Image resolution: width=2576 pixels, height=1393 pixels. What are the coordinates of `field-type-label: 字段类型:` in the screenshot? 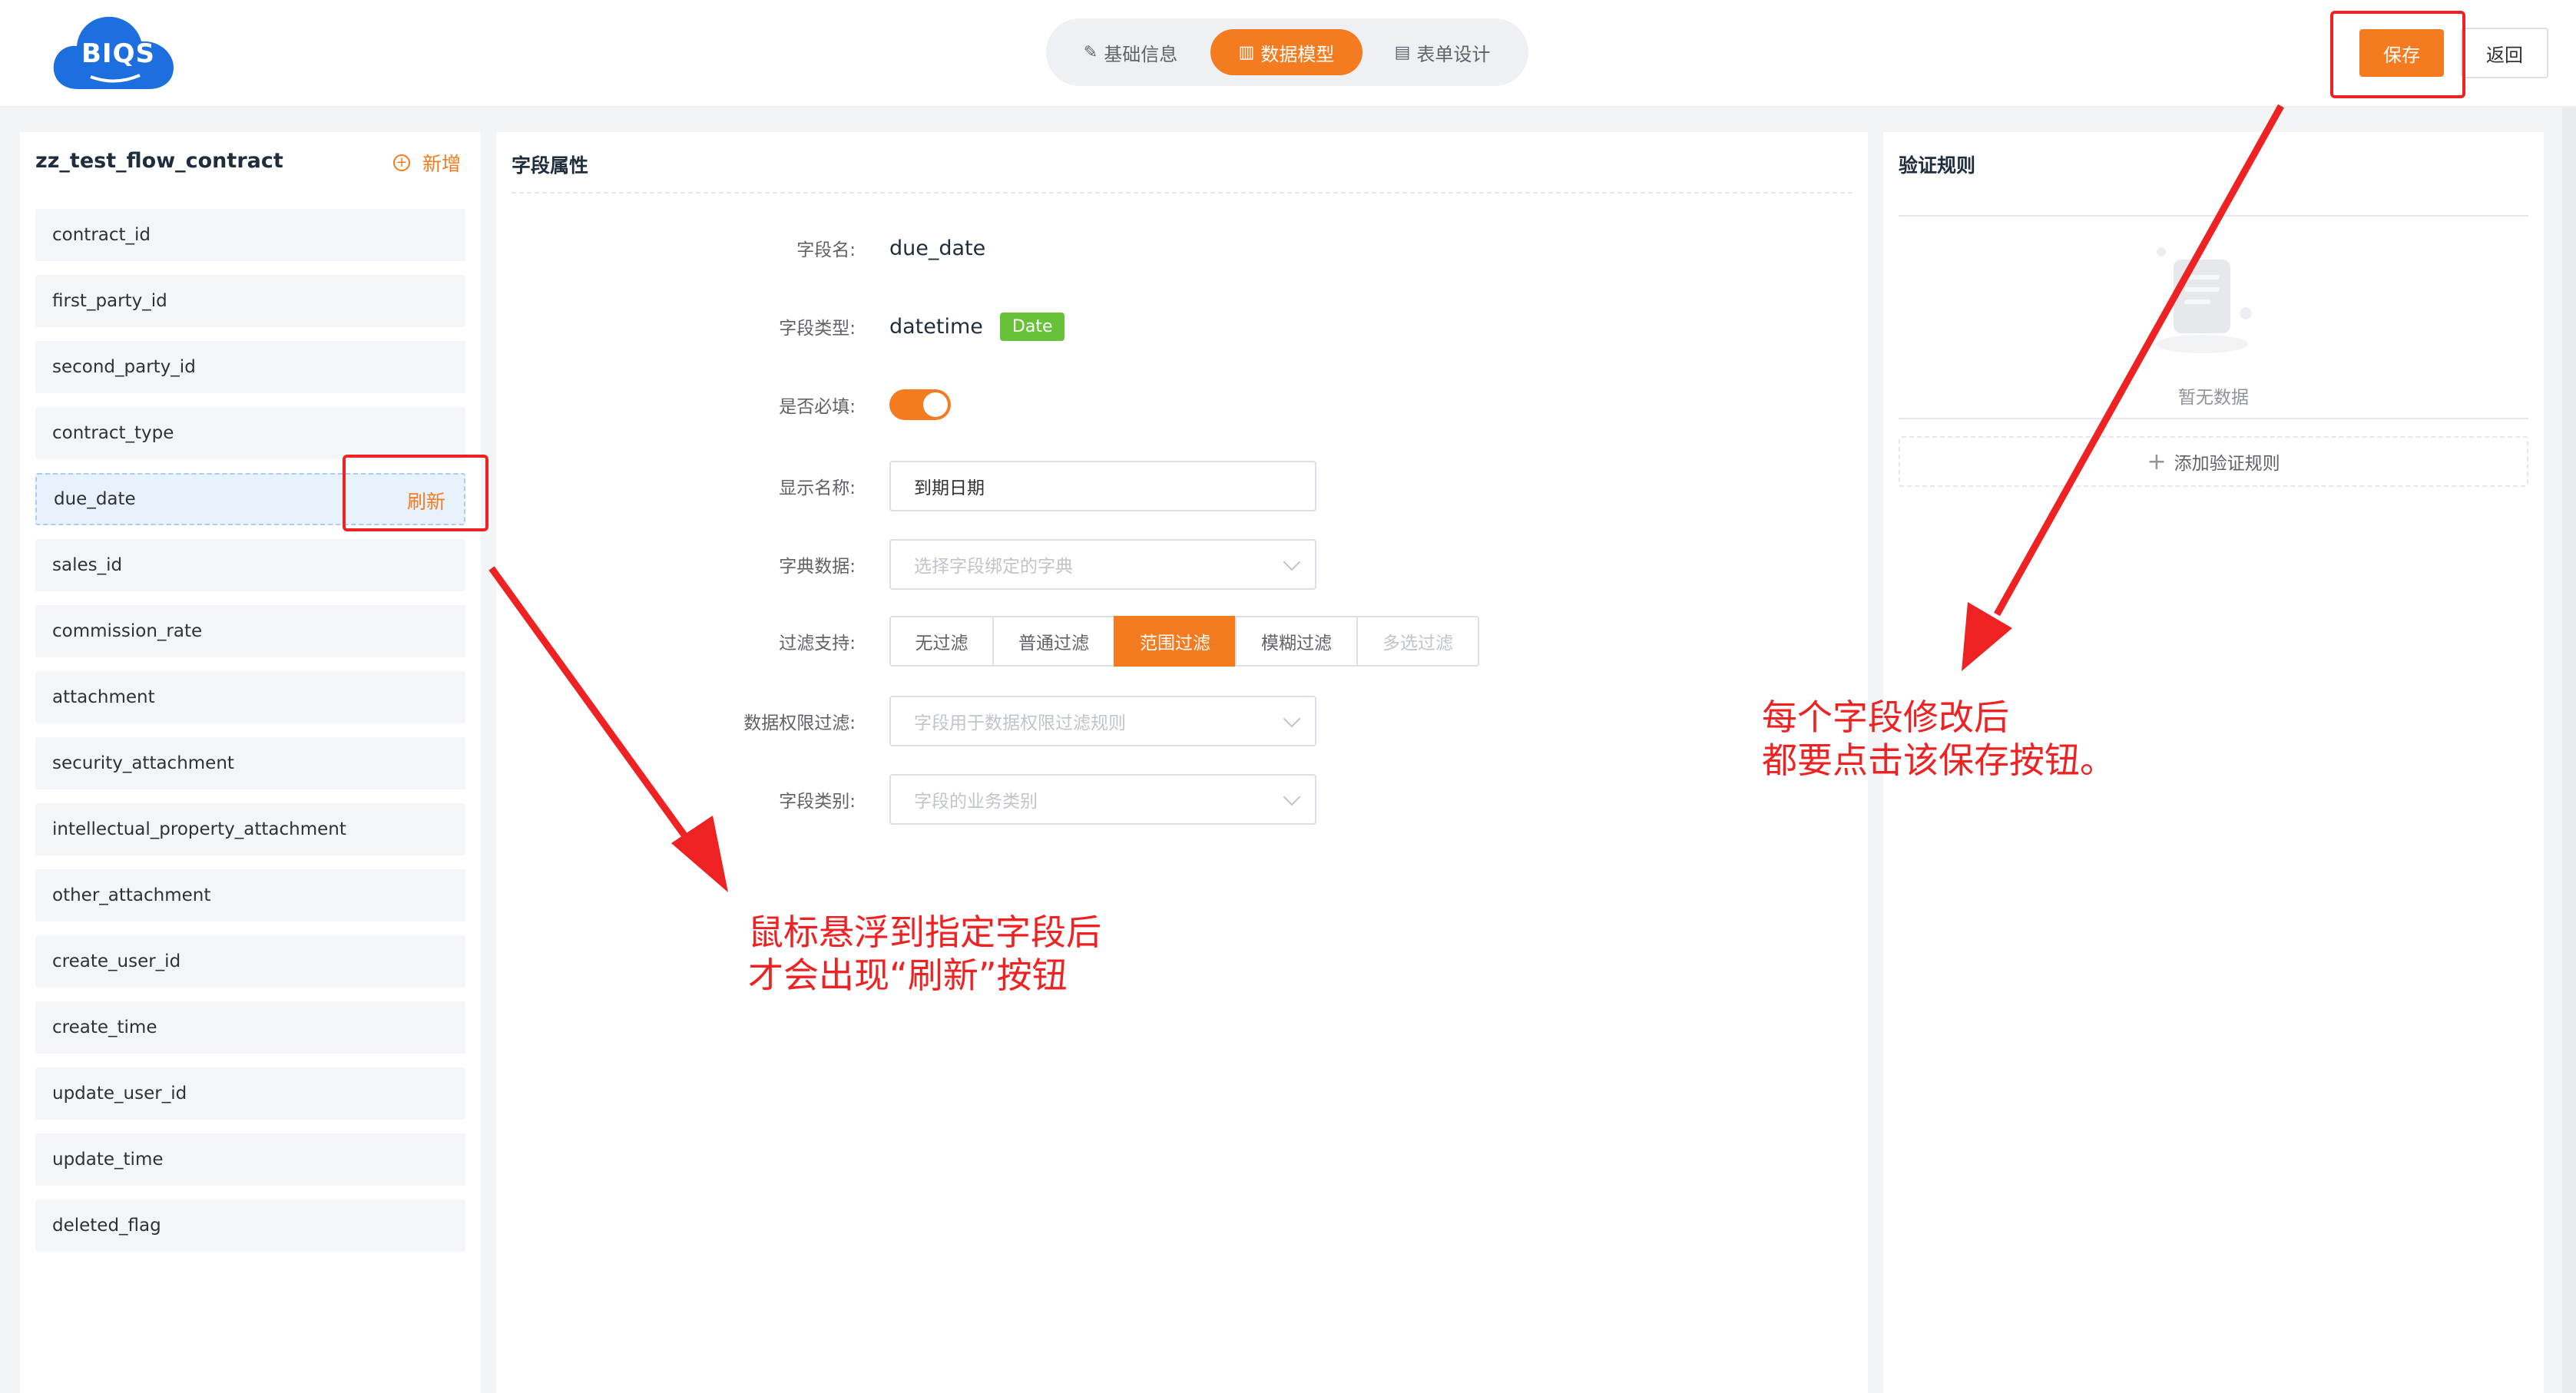 It's located at (817, 329).